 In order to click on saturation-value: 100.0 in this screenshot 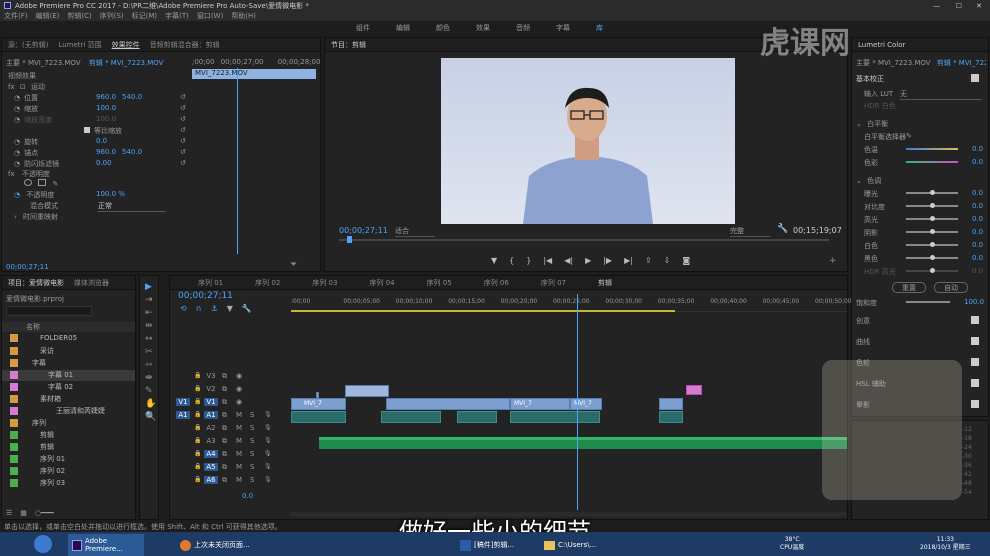, I will do `click(974, 302)`.